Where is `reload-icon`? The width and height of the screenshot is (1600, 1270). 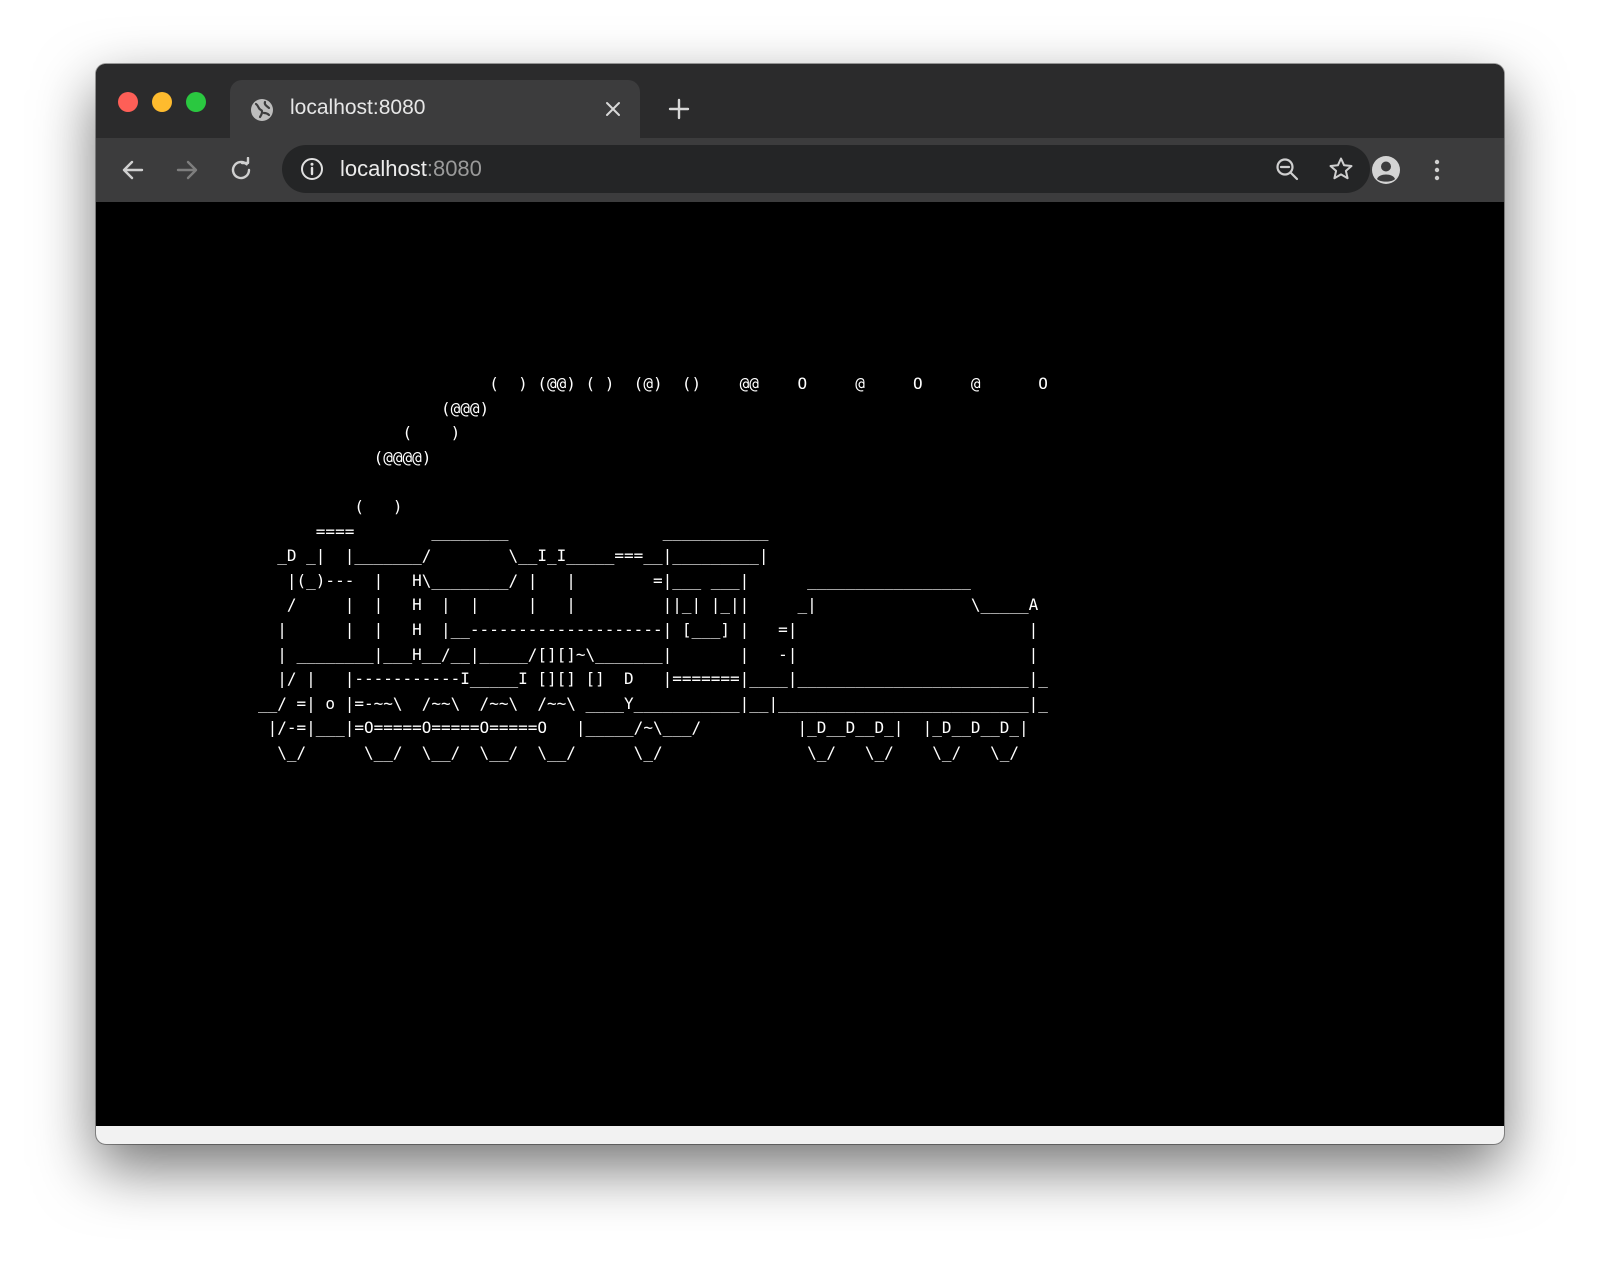 reload-icon is located at coordinates (241, 170).